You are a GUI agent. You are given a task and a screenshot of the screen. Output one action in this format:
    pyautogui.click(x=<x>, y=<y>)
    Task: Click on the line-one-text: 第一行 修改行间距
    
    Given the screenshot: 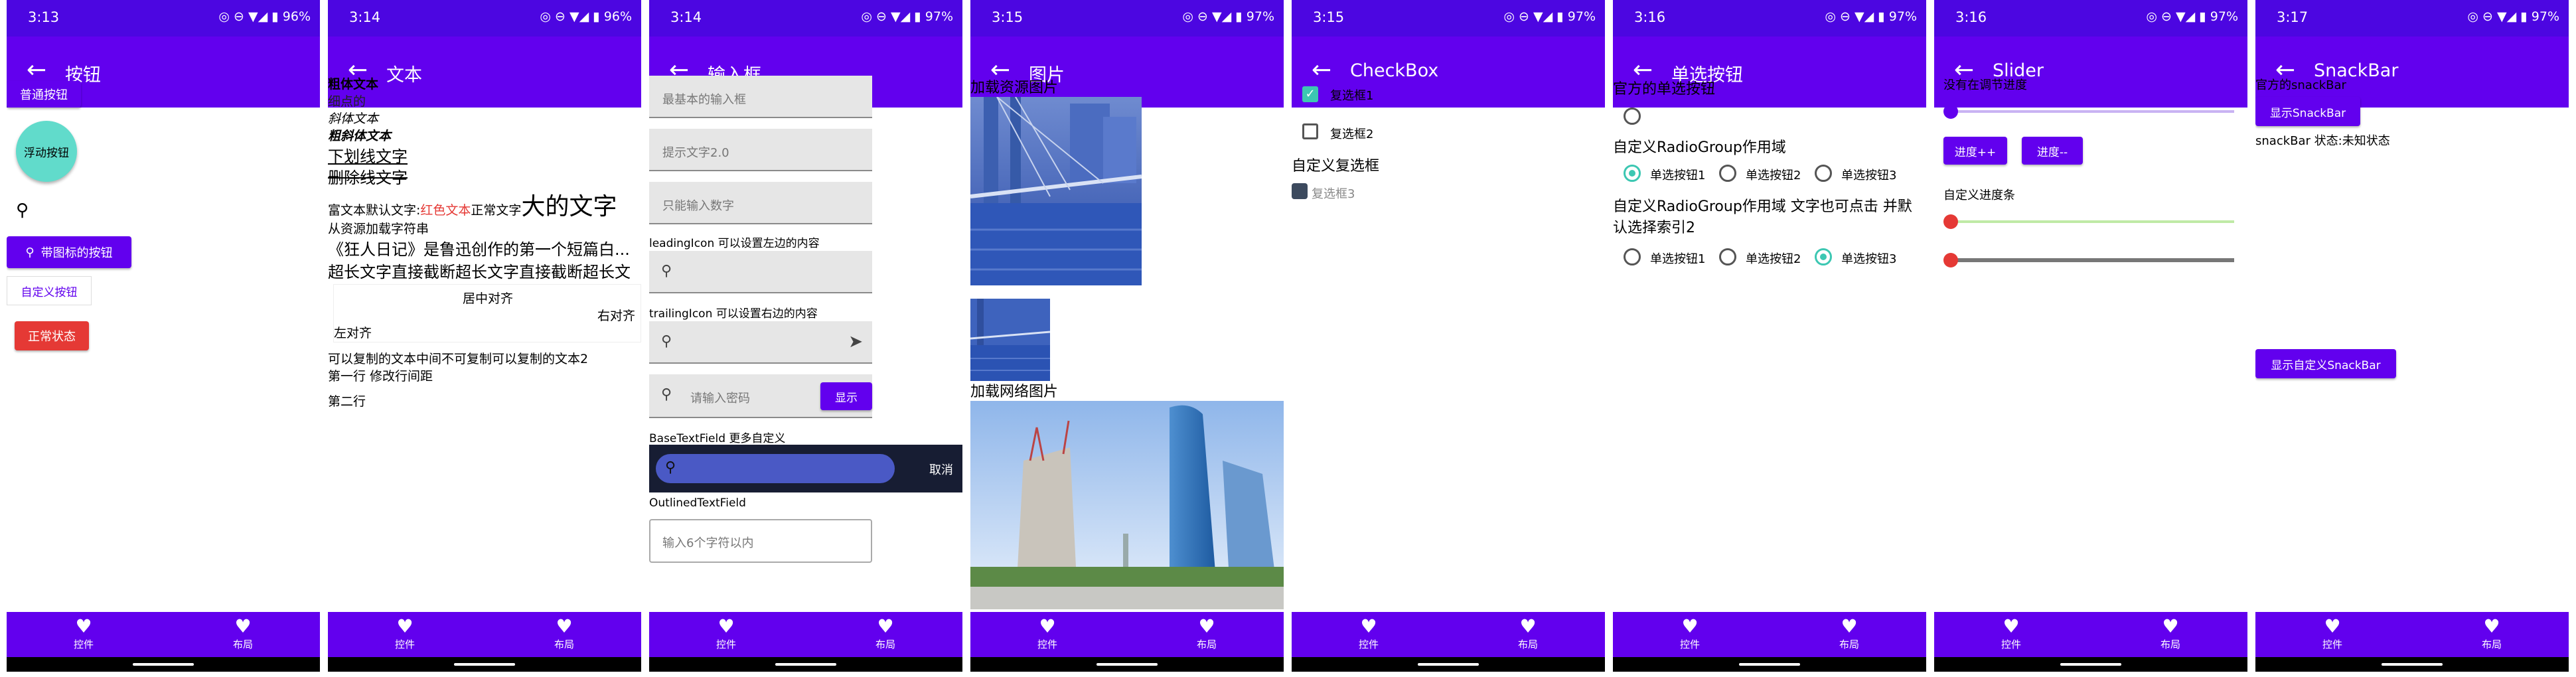 What is the action you would take?
    pyautogui.click(x=380, y=376)
    